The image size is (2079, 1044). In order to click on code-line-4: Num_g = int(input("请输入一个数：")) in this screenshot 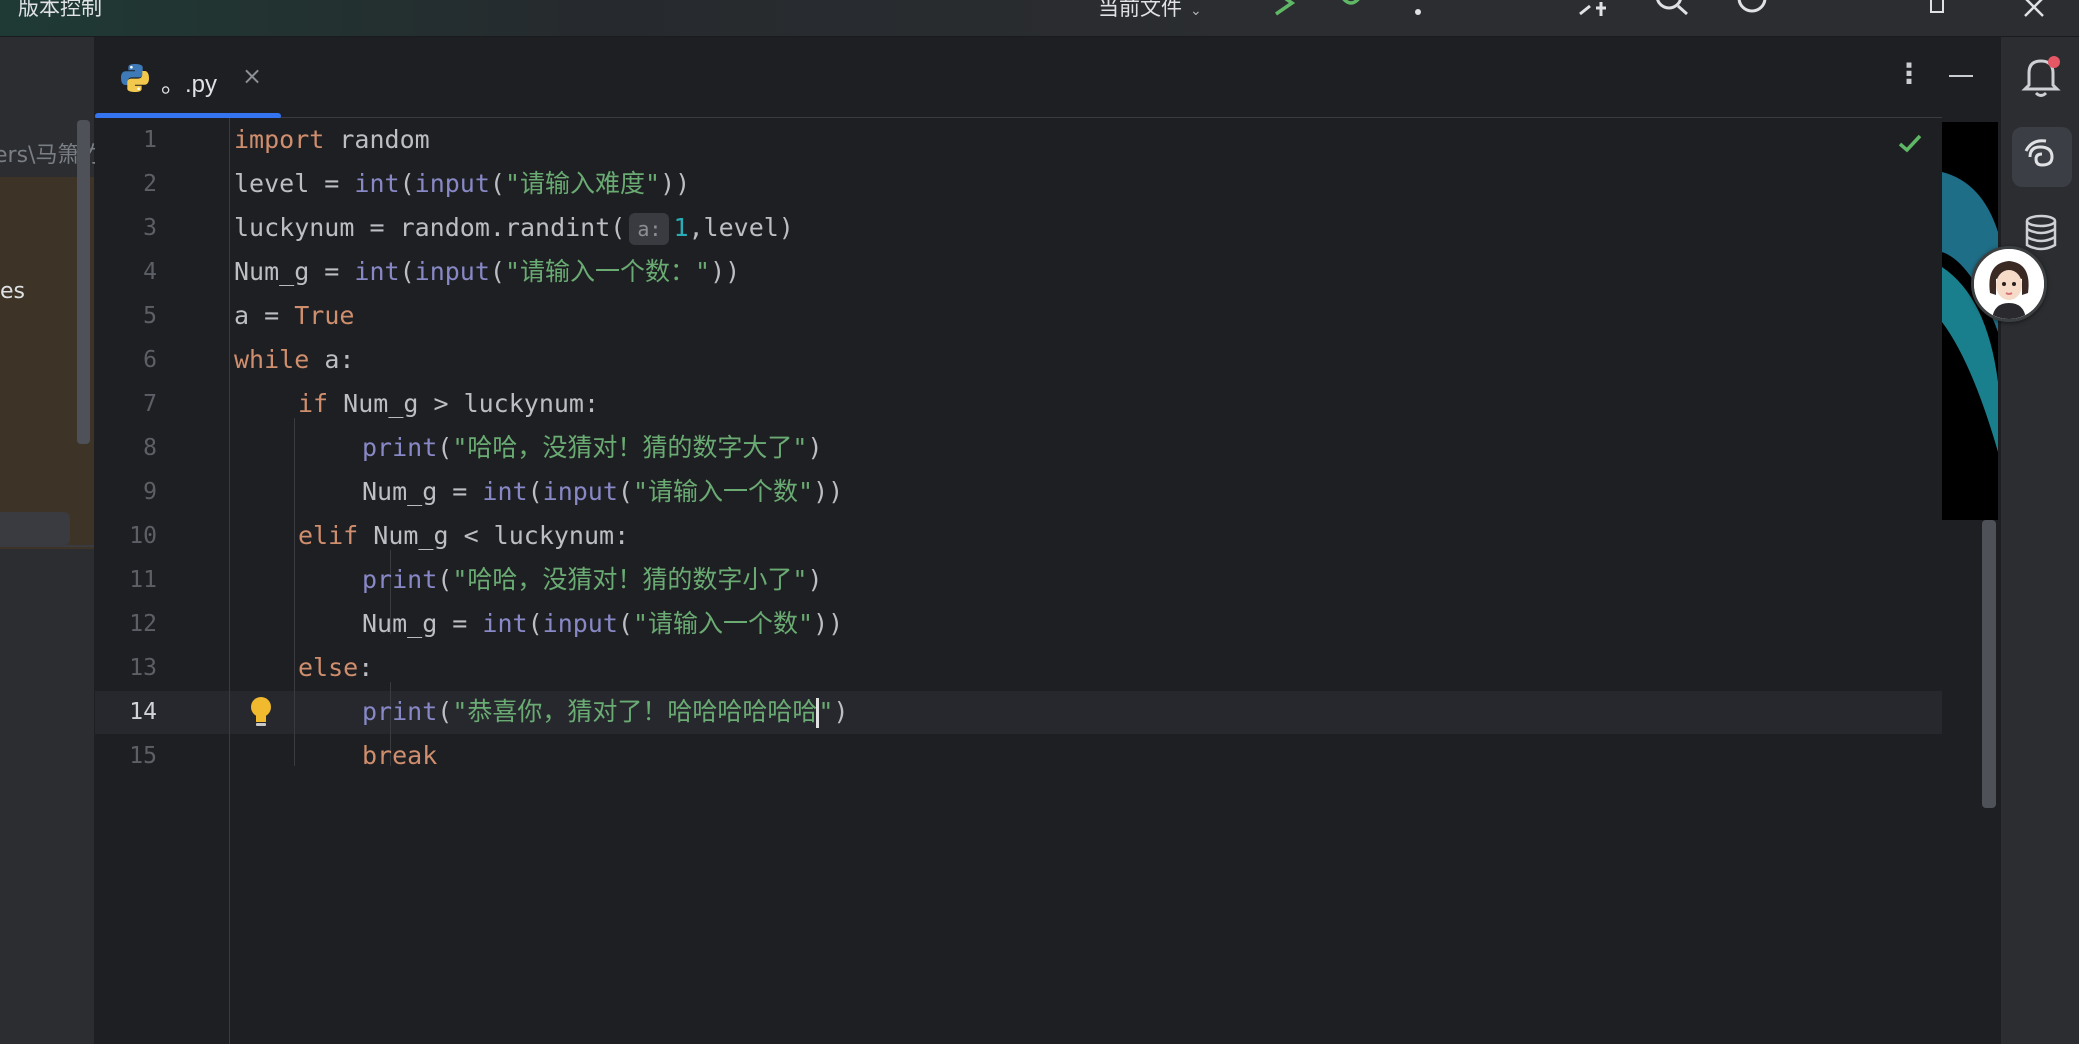, I will do `click(487, 272)`.